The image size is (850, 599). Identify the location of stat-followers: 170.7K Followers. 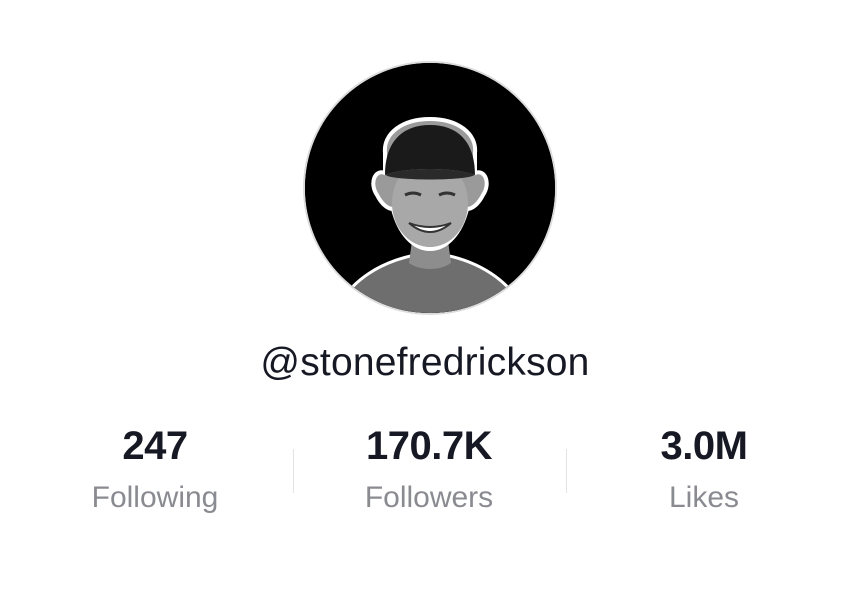
(429, 469).